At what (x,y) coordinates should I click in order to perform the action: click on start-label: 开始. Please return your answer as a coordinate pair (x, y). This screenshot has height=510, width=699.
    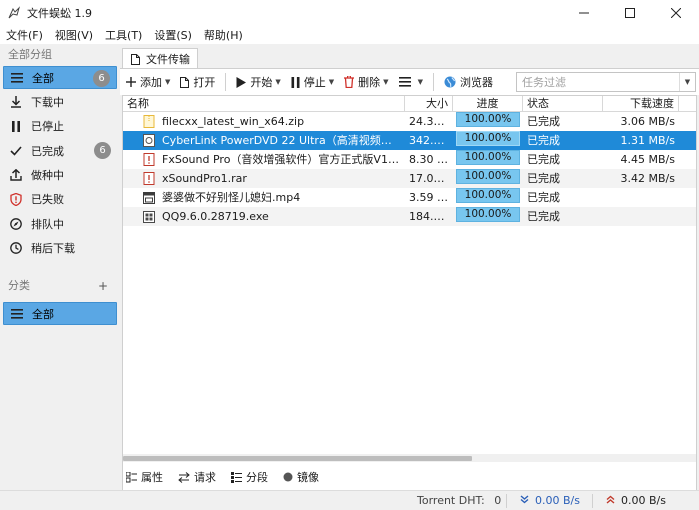
    Looking at the image, I should click on (261, 82).